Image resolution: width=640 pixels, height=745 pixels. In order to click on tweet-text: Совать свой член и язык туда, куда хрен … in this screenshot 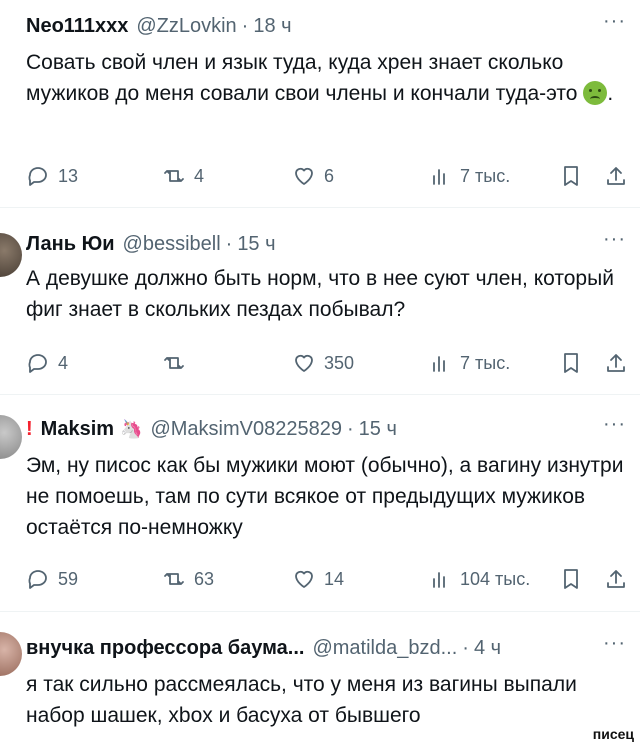, I will do `click(327, 78)`.